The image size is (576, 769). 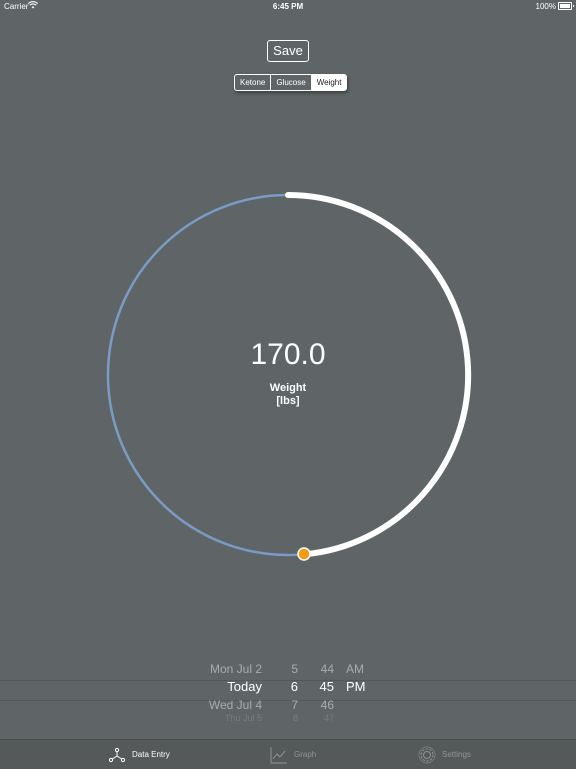 I want to click on picker-ampm-column: AM PM, so click(x=358, y=678).